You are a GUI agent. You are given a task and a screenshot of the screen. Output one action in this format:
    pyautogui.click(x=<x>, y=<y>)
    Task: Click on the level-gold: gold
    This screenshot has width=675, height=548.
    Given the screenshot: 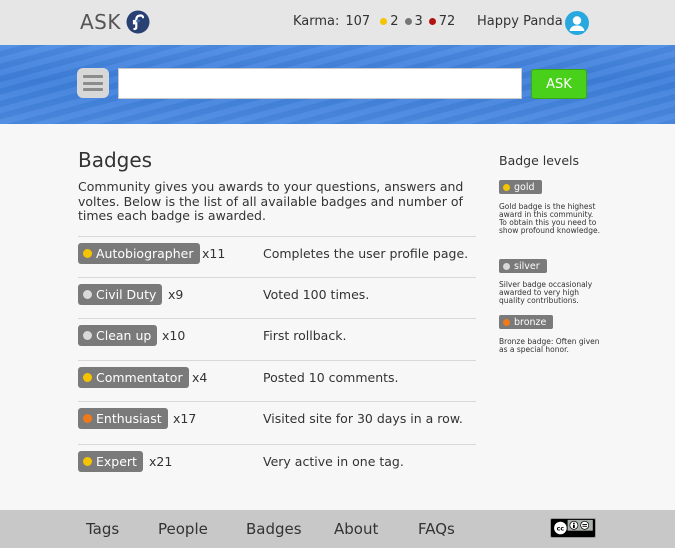 What is the action you would take?
    pyautogui.click(x=520, y=187)
    